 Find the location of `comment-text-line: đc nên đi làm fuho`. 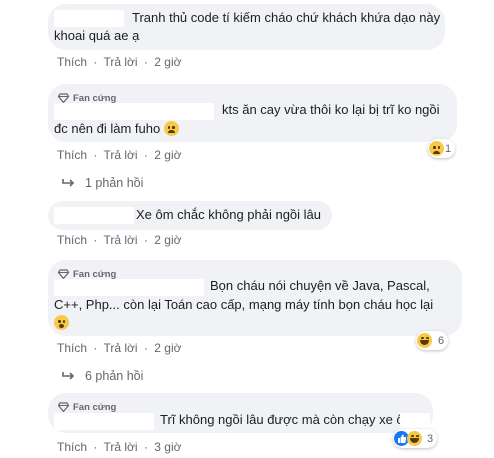

comment-text-line: đc nên đi làm fuho is located at coordinates (116, 129).